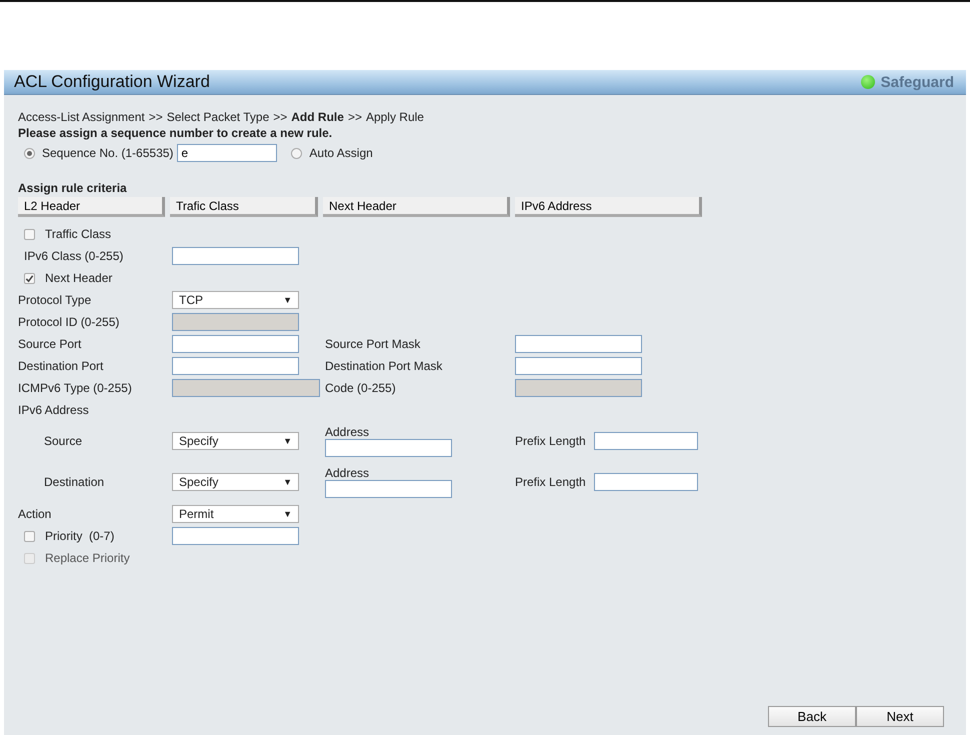  What do you see at coordinates (395, 117) in the screenshot?
I see `breadcrumb-step: Apply Rule` at bounding box center [395, 117].